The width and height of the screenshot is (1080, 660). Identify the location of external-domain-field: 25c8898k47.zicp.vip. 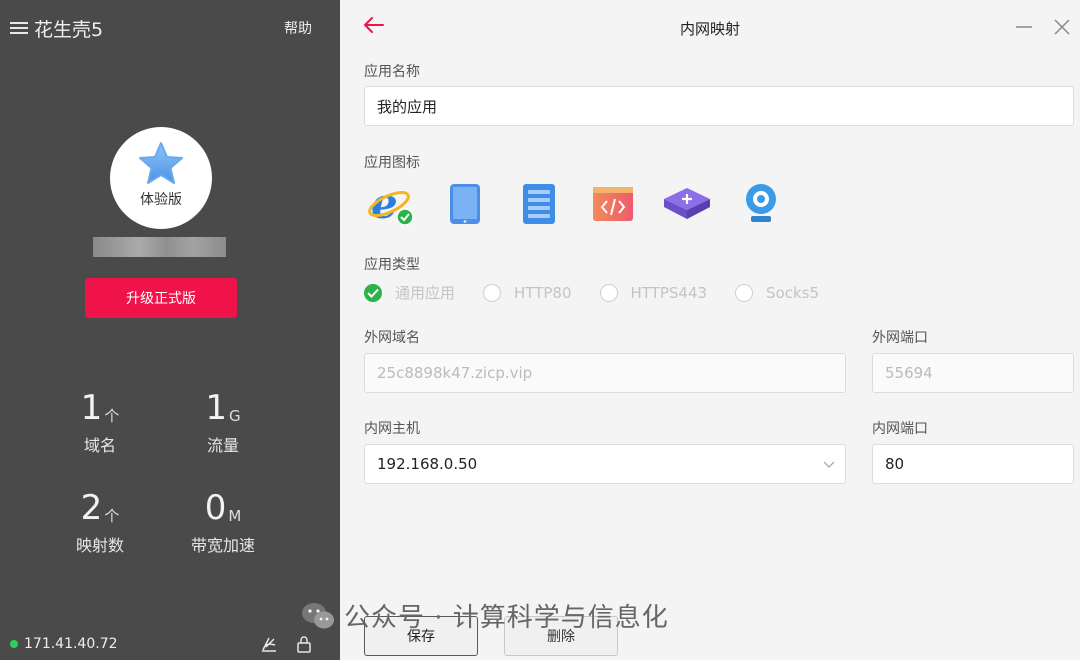
(605, 373).